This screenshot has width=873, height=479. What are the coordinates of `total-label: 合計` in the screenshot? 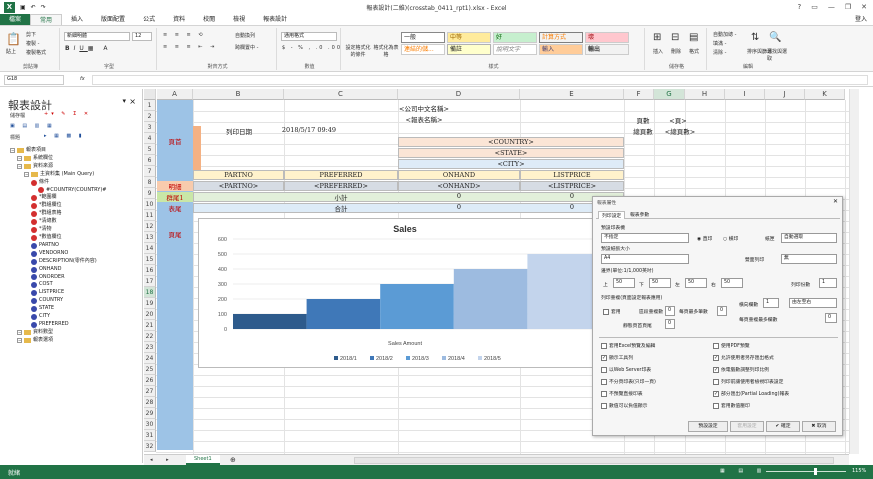 It's located at (341, 208).